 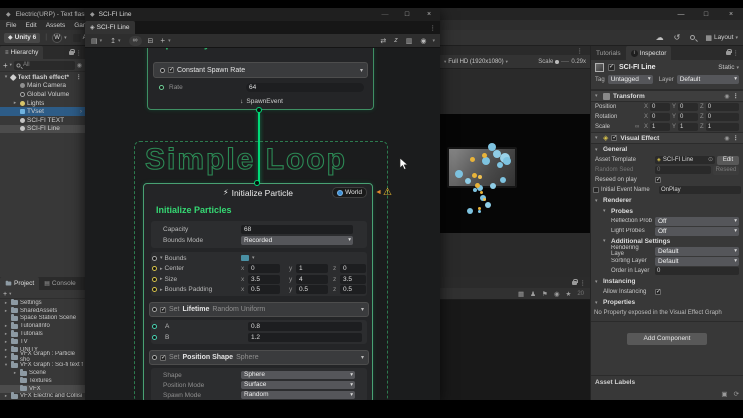 What do you see at coordinates (658, 292) in the screenshot?
I see `allow-instancing-checkbox` at bounding box center [658, 292].